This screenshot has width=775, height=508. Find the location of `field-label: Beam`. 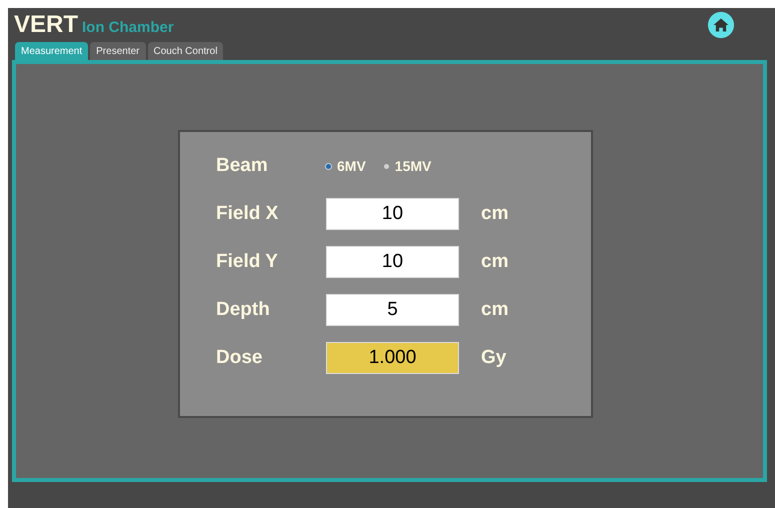

field-label: Beam is located at coordinates (242, 166).